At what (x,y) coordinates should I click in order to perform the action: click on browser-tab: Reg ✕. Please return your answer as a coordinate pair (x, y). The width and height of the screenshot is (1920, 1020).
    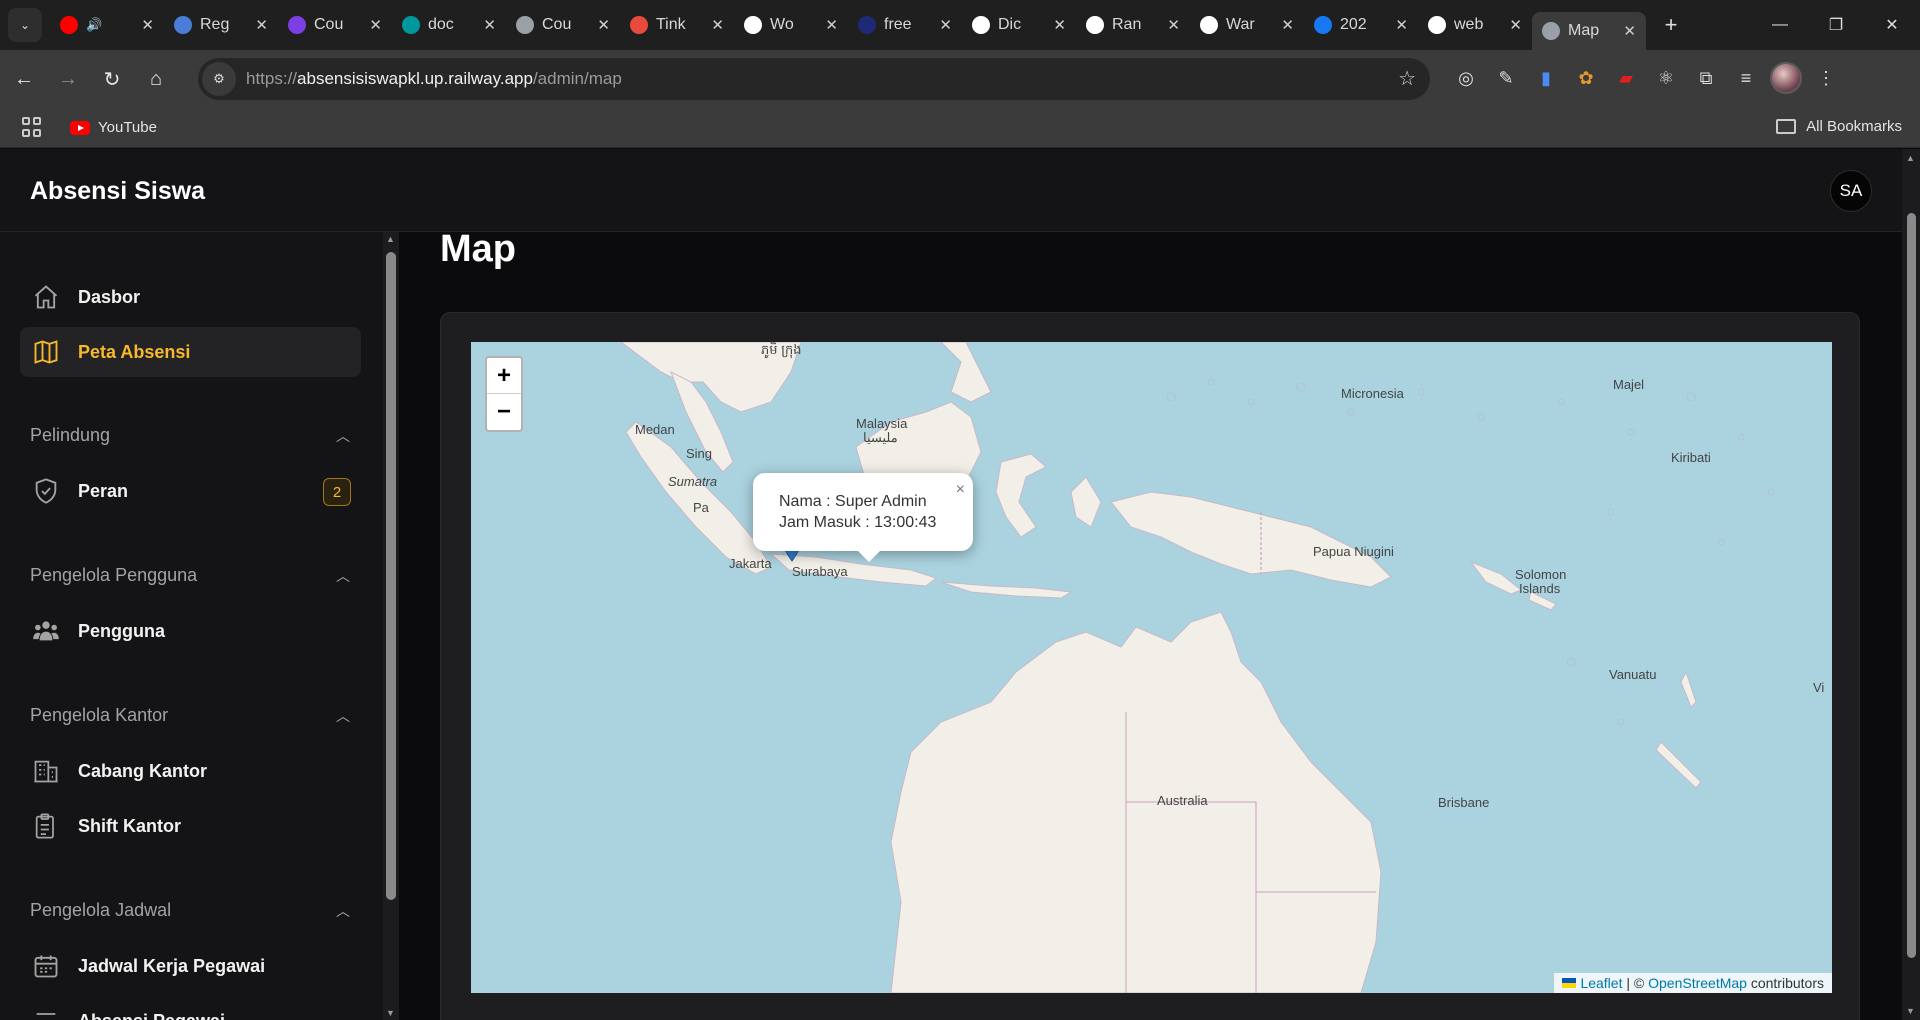
    Looking at the image, I should click on (221, 25).